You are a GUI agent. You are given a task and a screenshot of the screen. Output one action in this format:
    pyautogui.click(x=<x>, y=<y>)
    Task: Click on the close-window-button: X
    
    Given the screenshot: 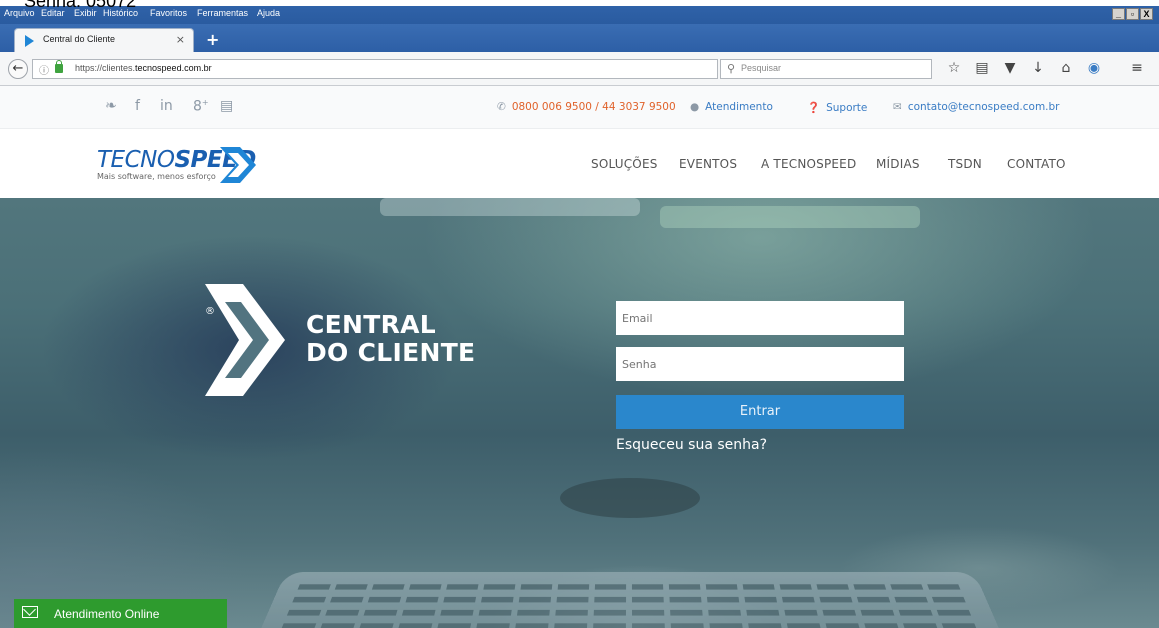 What is the action you would take?
    pyautogui.click(x=1146, y=14)
    